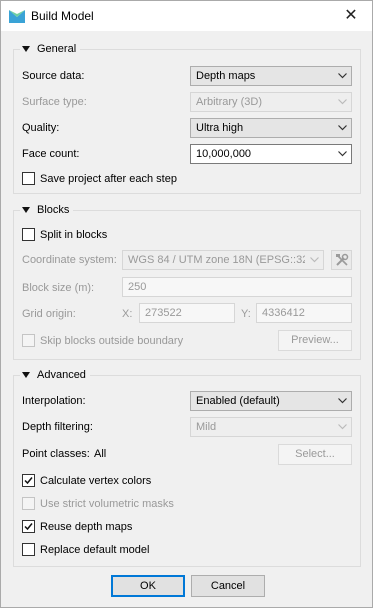  I want to click on ok-button: OK, so click(148, 586).